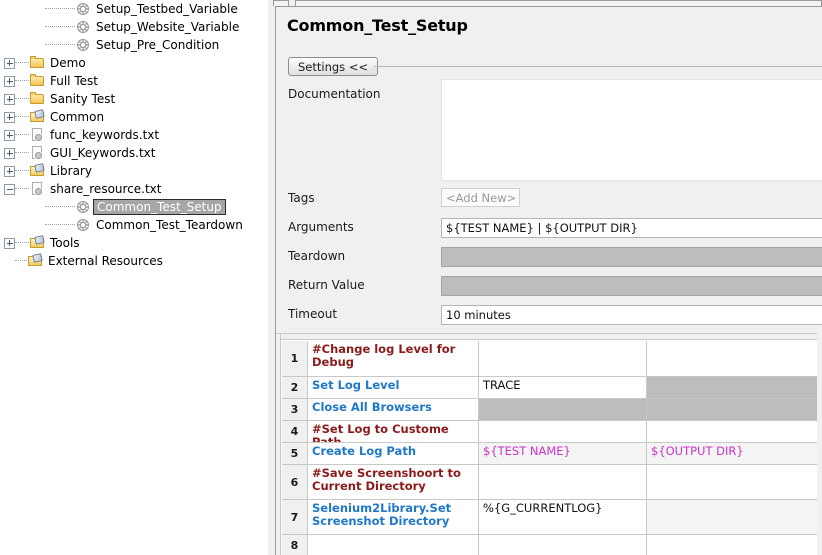  Describe the element at coordinates (134, 261) in the screenshot. I see `tree-item-external-resources: External Resources` at that location.